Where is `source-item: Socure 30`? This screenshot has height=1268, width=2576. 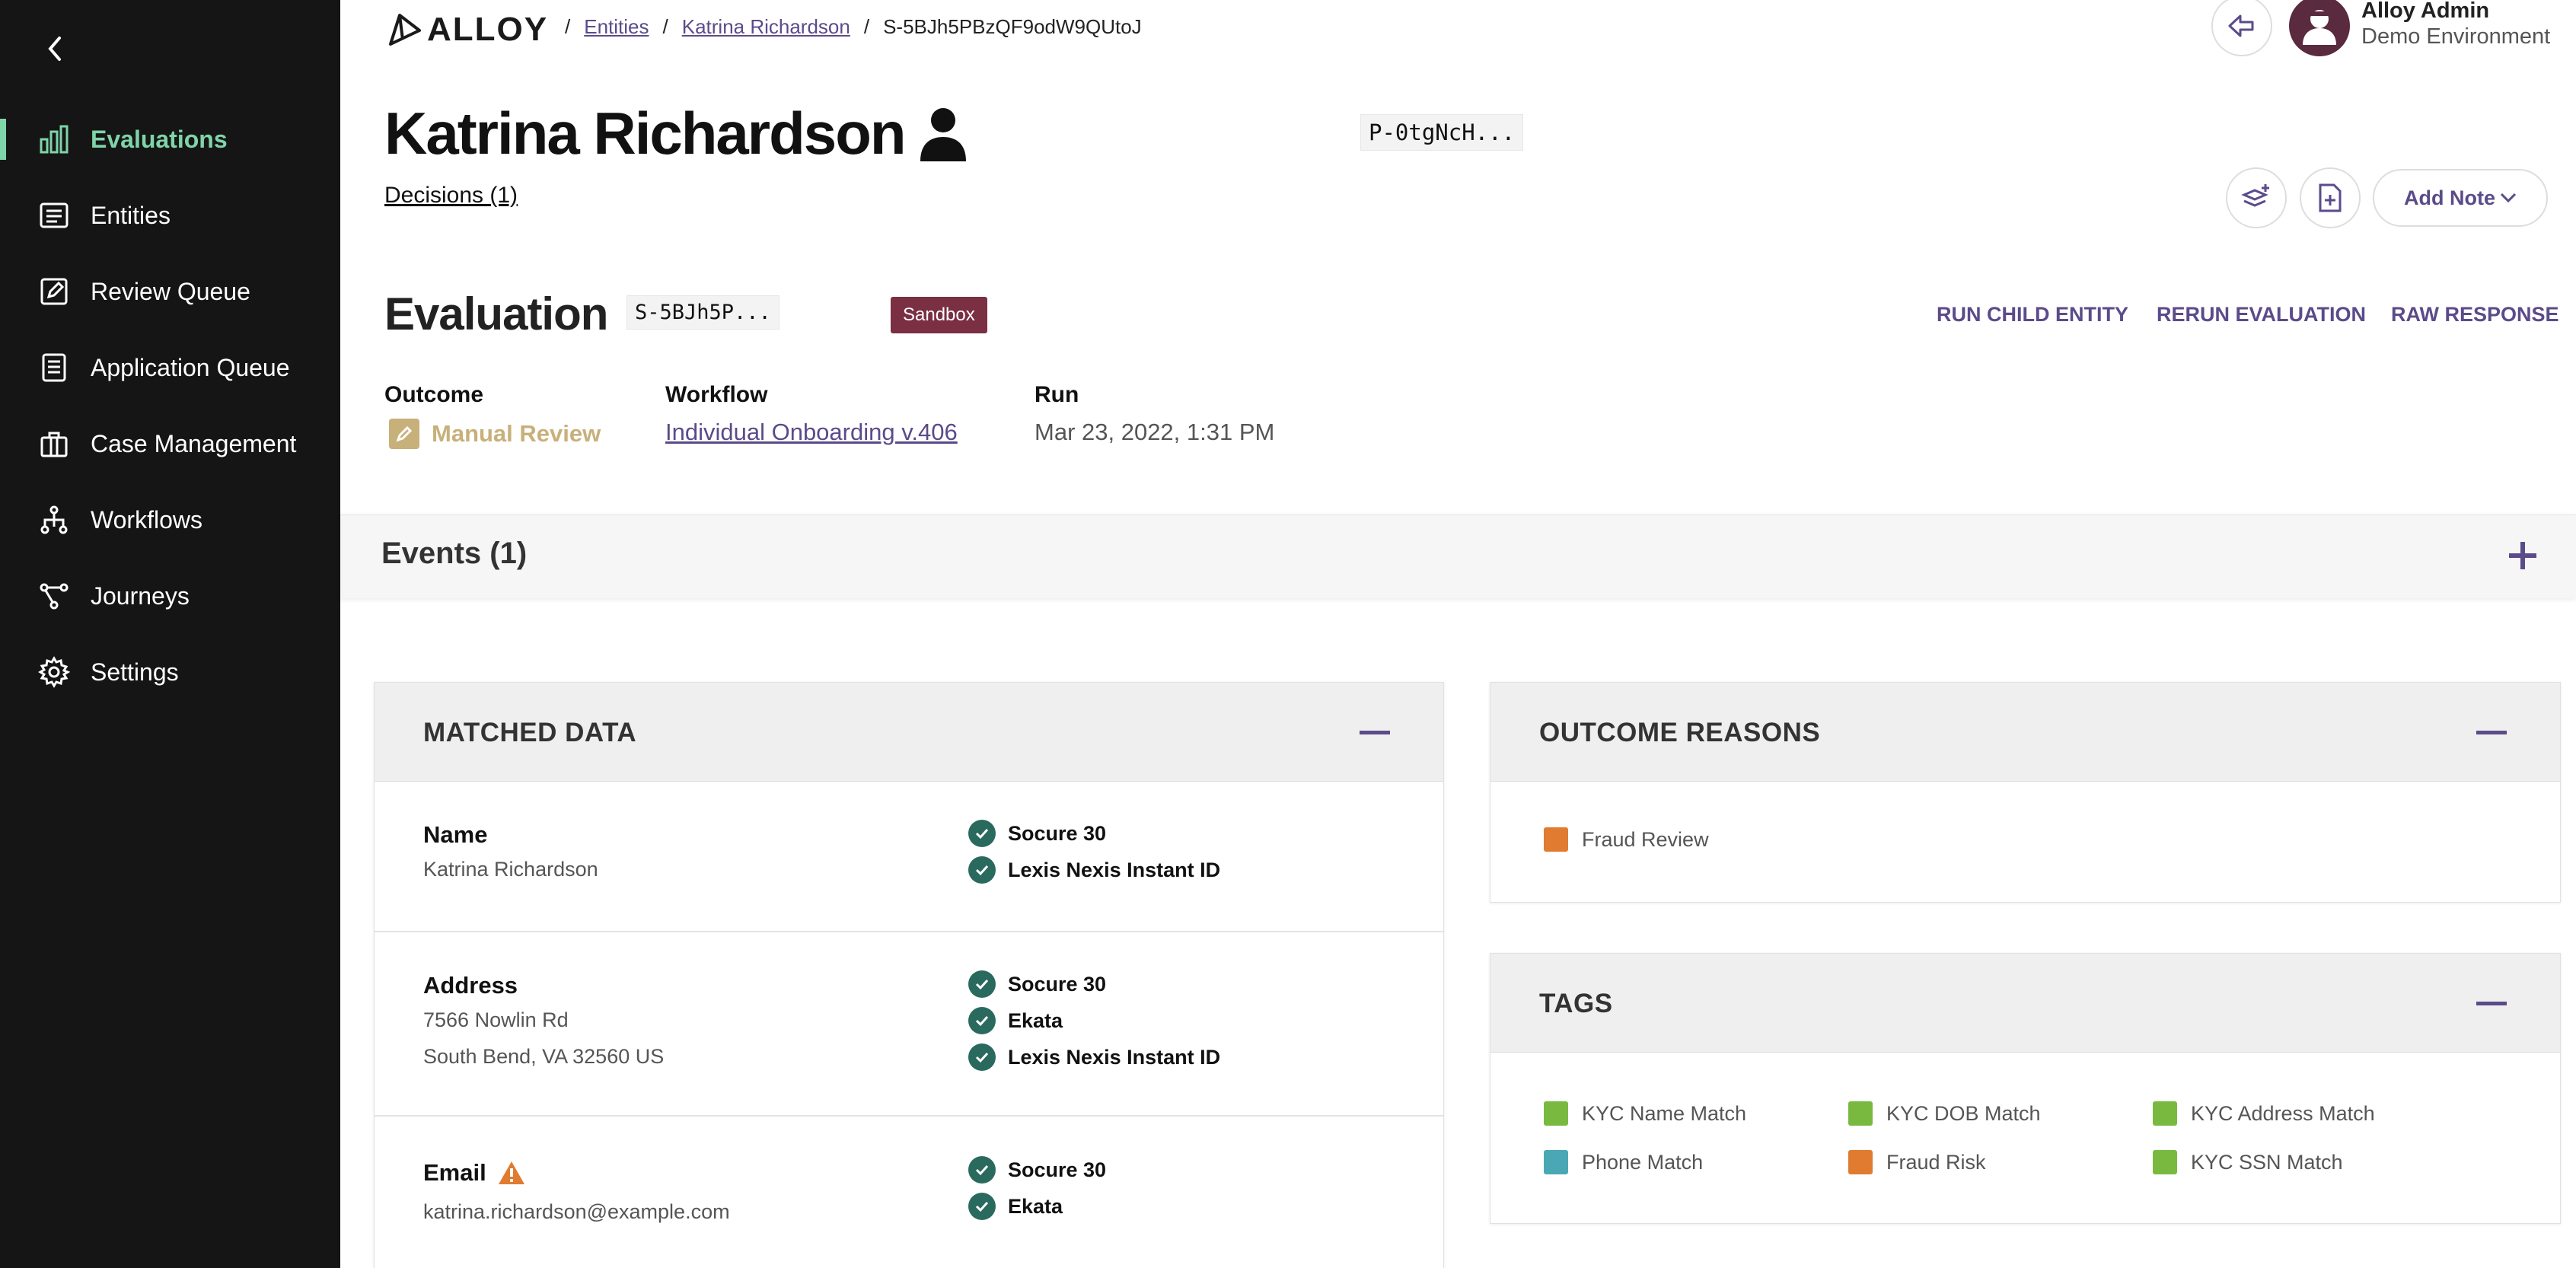 source-item: Socure 30 is located at coordinates (1037, 984).